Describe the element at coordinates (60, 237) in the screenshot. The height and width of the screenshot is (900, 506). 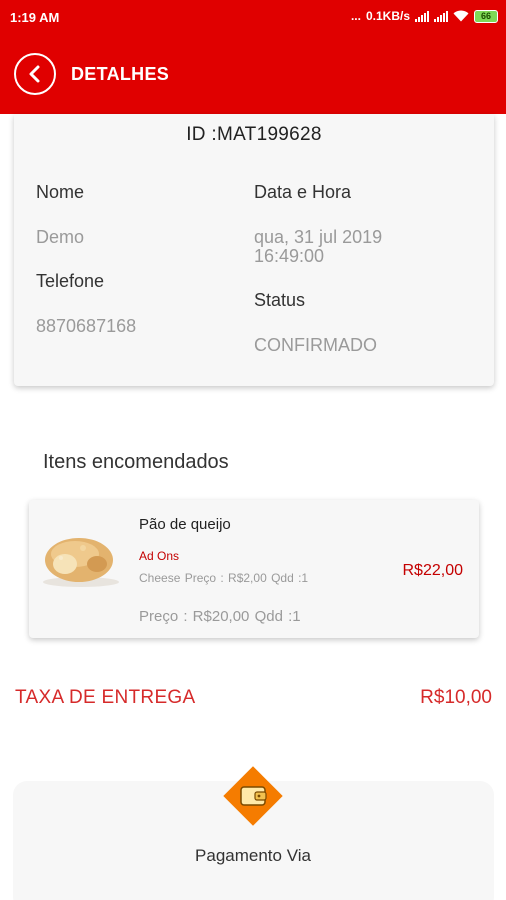
I see `name-value: Demo` at that location.